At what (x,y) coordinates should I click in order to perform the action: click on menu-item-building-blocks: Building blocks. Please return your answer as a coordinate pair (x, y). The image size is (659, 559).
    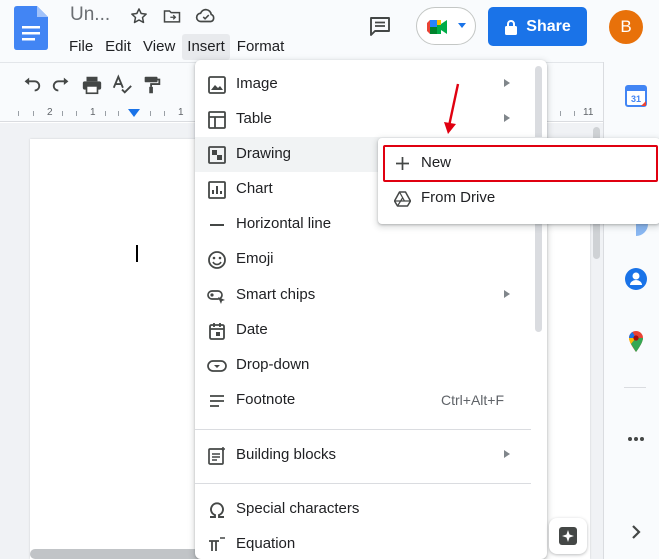
    Looking at the image, I should click on (371, 455).